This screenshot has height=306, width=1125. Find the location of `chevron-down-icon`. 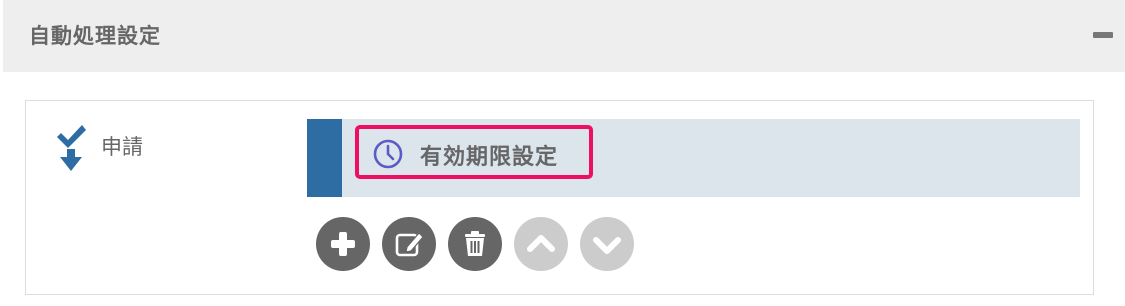

chevron-down-icon is located at coordinates (607, 245).